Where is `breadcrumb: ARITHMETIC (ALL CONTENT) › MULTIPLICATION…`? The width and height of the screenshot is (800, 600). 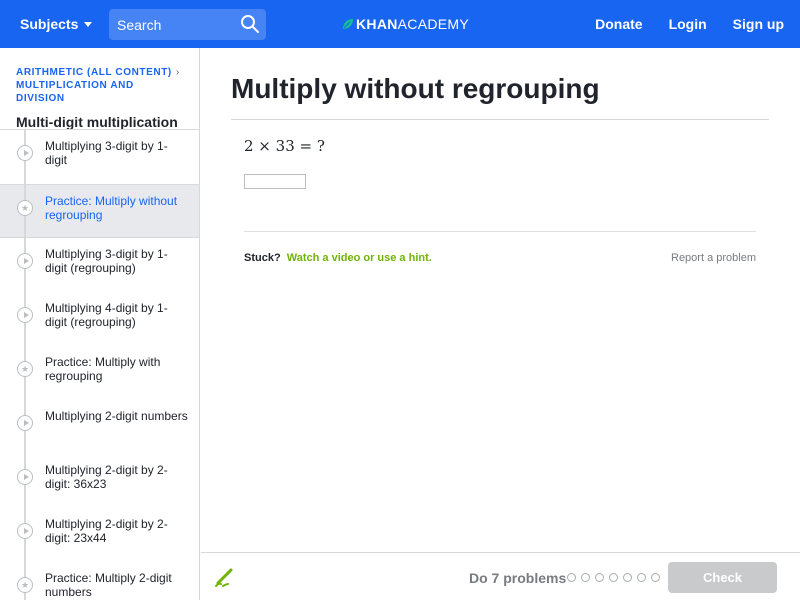
breadcrumb: ARITHMETIC (ALL CONTENT) › MULTIPLICATION… is located at coordinates (99, 89).